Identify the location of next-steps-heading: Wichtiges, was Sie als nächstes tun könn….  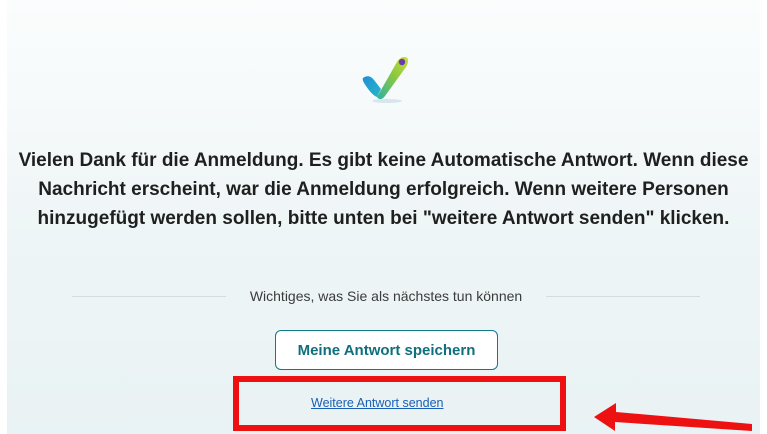
(386, 296).